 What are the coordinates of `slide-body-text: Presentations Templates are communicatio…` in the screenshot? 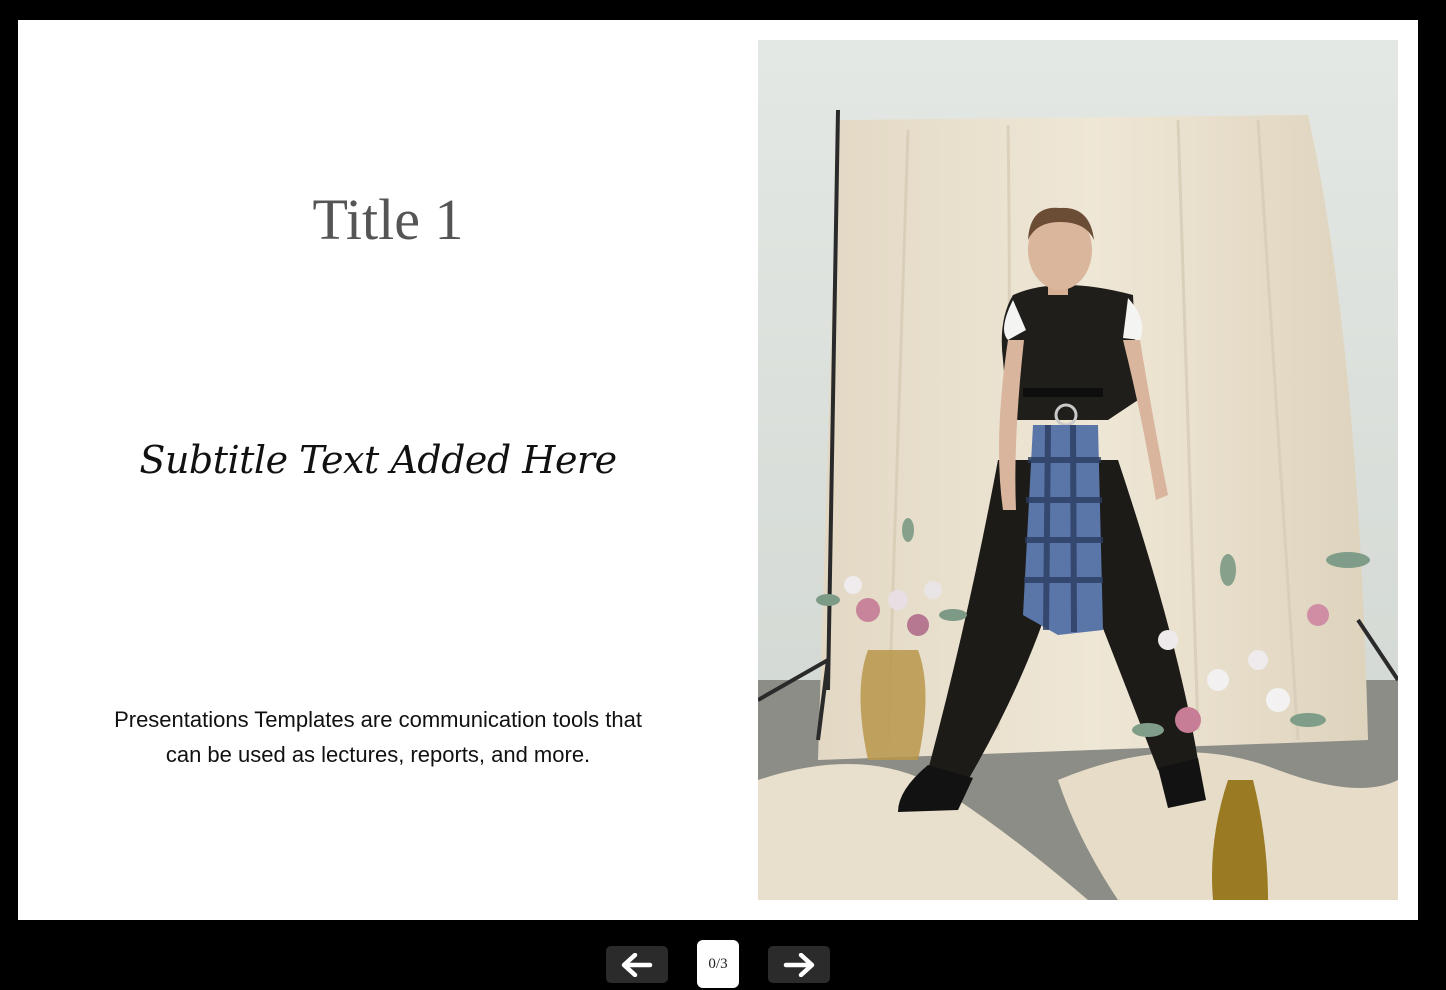 It's located at (378, 737).